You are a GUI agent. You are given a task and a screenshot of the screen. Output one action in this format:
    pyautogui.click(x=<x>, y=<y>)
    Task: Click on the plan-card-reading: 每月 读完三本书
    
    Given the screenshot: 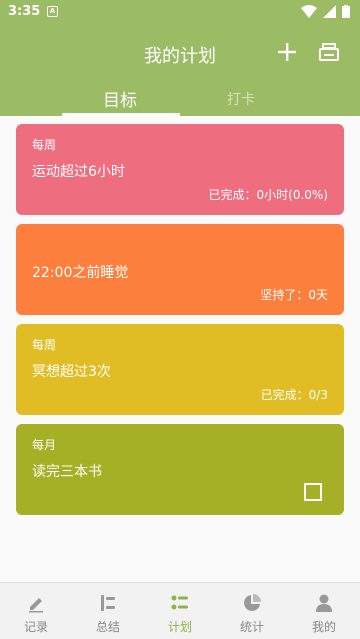 What is the action you would take?
    pyautogui.click(x=180, y=469)
    